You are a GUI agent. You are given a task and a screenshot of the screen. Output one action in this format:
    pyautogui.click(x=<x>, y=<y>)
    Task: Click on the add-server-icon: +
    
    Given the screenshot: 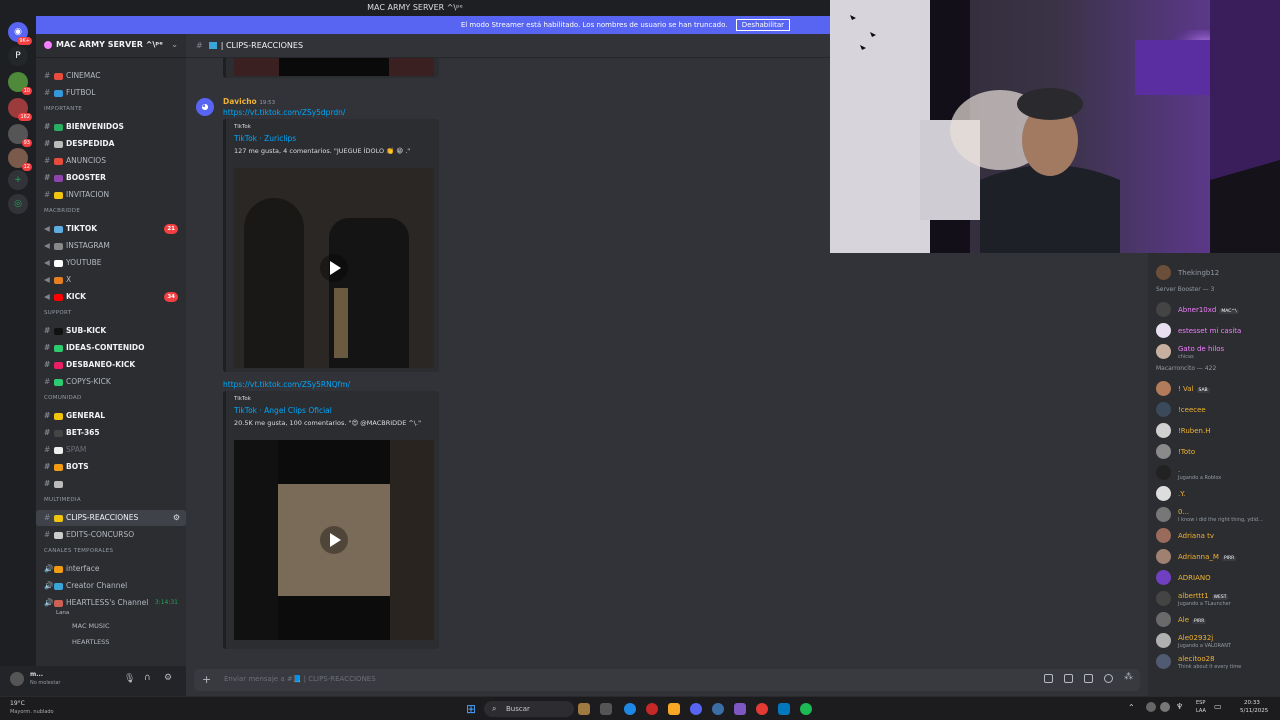 What is the action you would take?
    pyautogui.click(x=18, y=180)
    